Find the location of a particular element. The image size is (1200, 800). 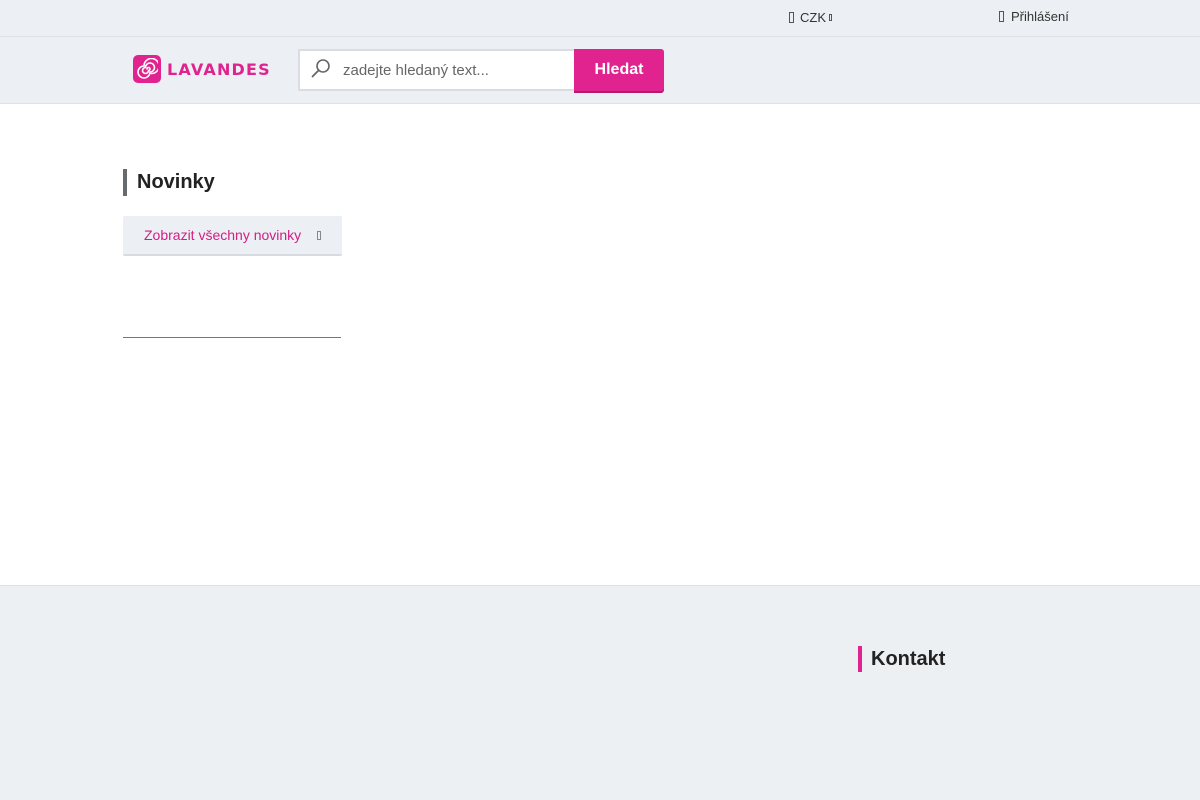

header: LAVANDES Hledat is located at coordinates (600, 70).